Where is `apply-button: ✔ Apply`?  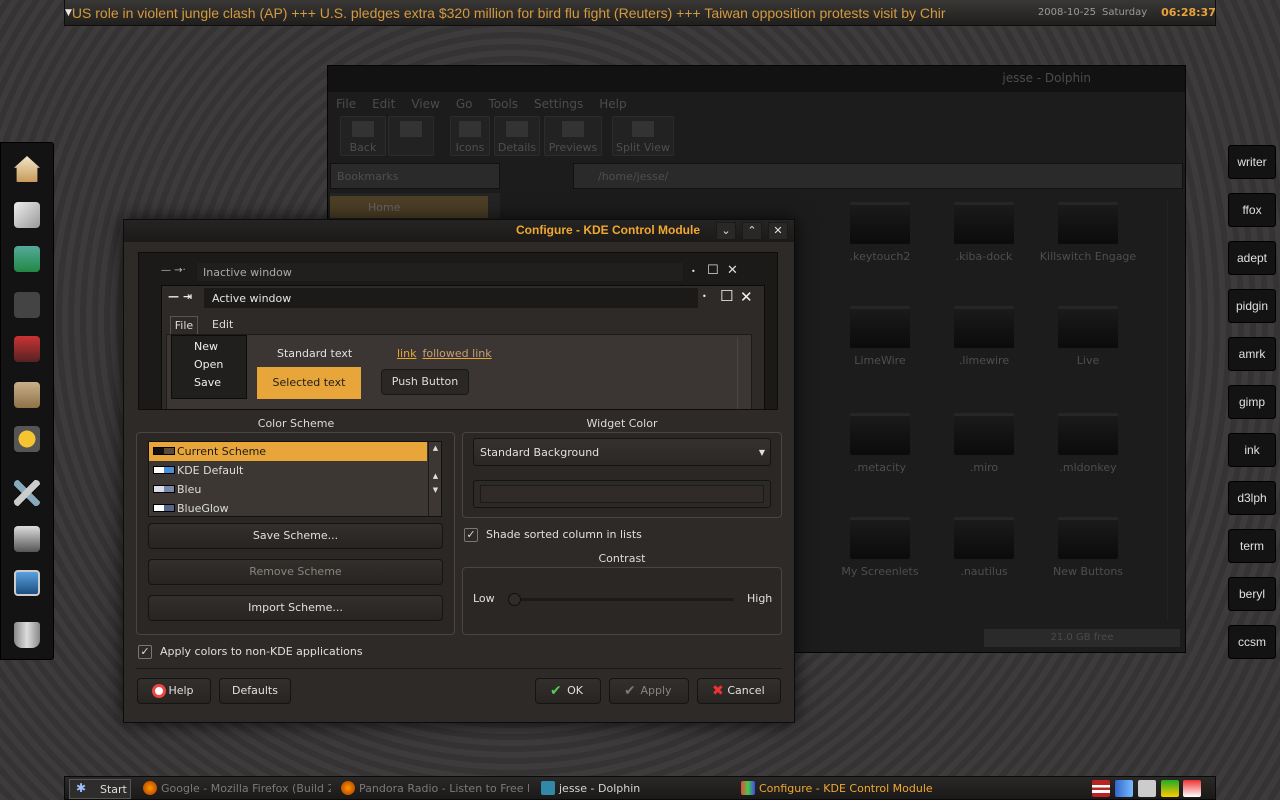
apply-button: ✔ Apply is located at coordinates (649, 691).